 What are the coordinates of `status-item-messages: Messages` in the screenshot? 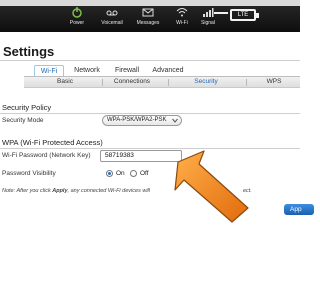 It's located at (148, 15).